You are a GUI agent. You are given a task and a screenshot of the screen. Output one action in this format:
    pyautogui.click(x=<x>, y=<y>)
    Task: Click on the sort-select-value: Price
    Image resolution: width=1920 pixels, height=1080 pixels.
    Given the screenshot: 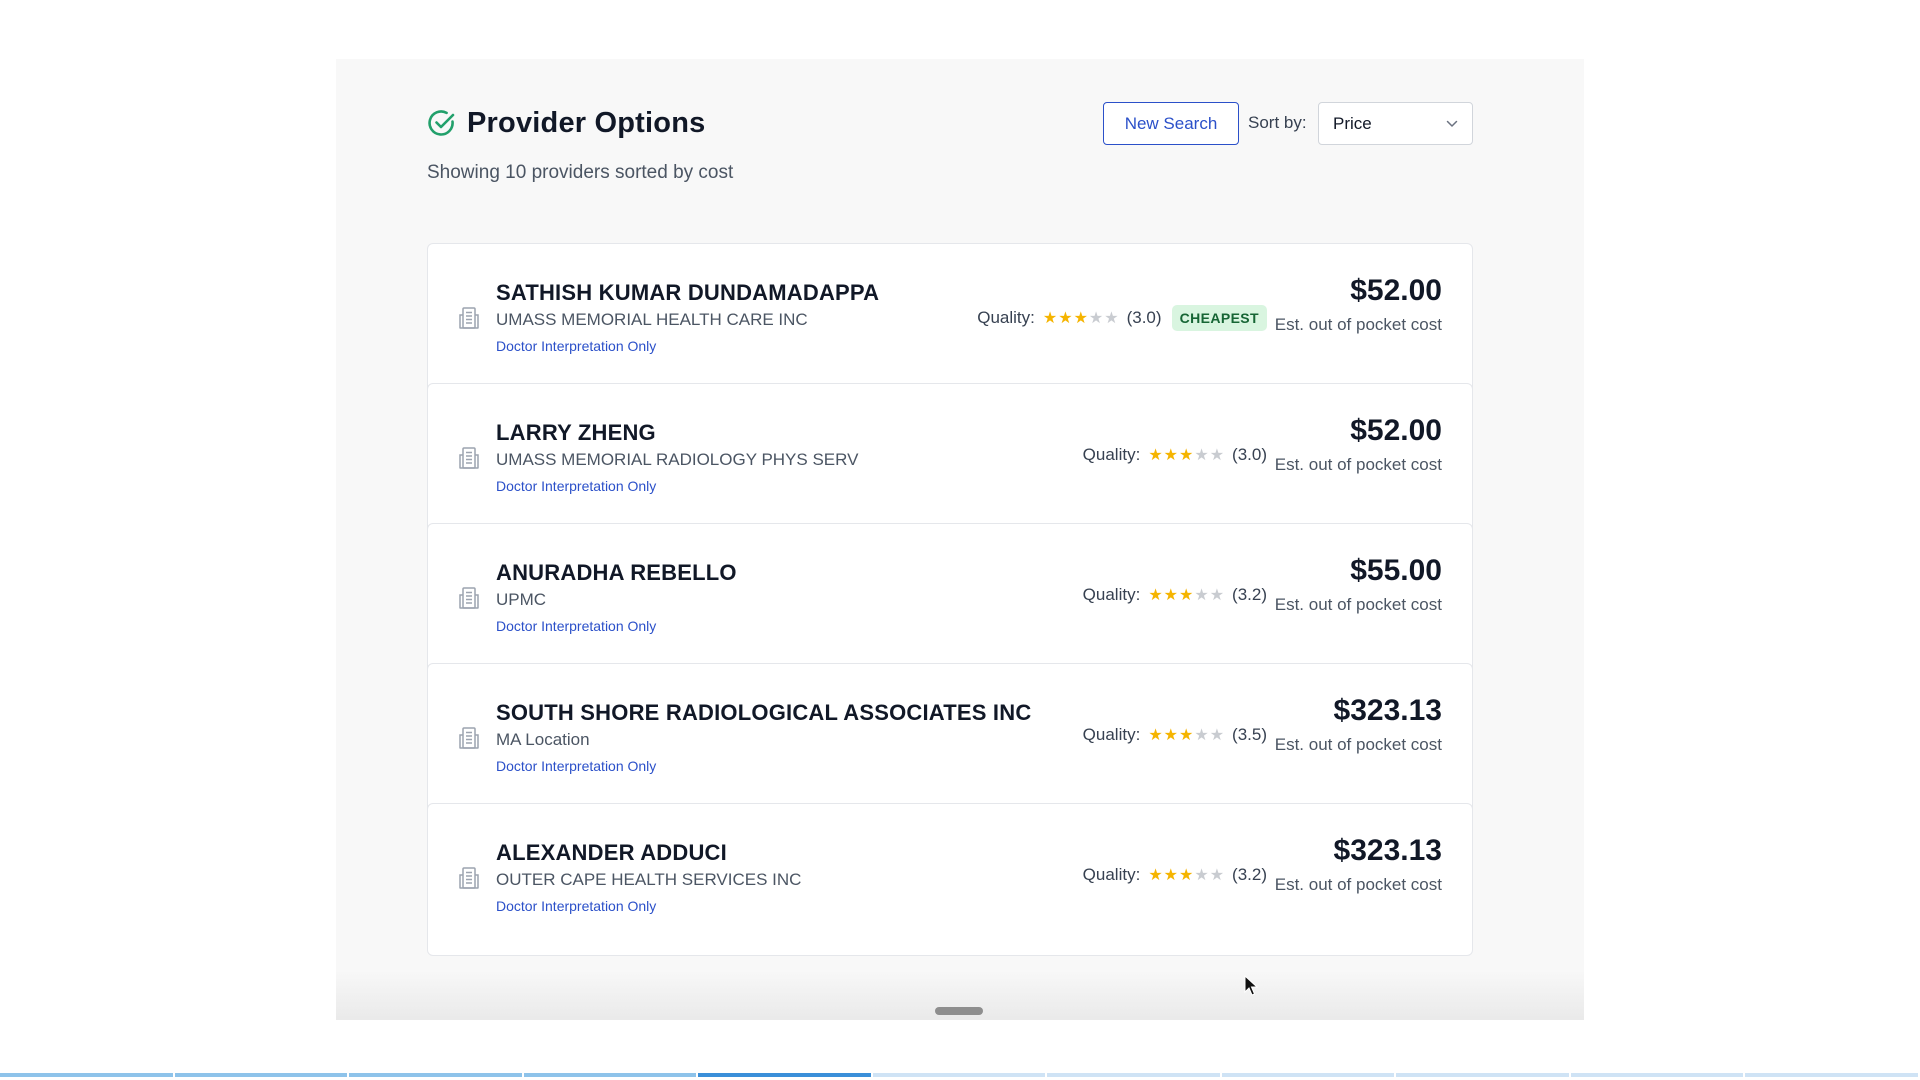 What is the action you would take?
    pyautogui.click(x=1352, y=123)
    